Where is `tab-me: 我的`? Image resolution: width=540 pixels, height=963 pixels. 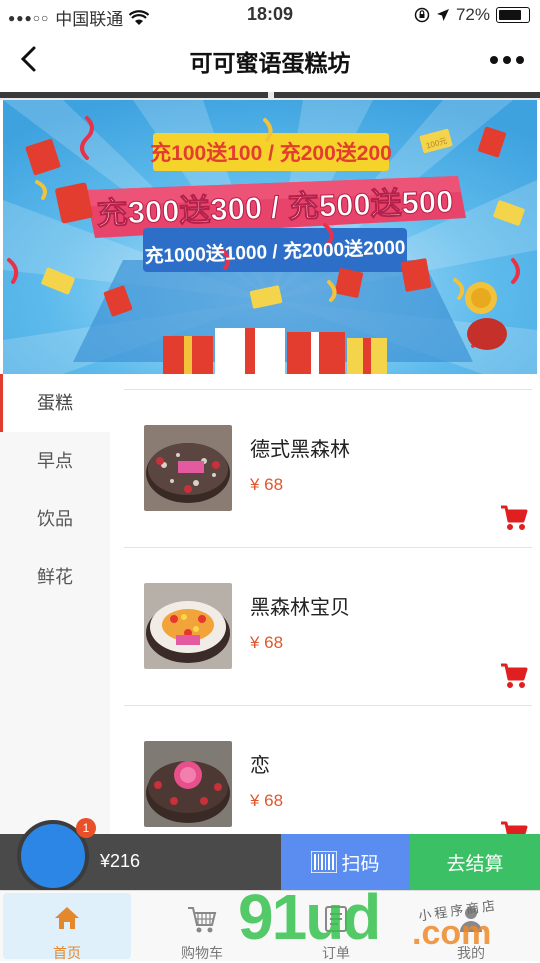
tab-me: 我的 is located at coordinates (471, 927).